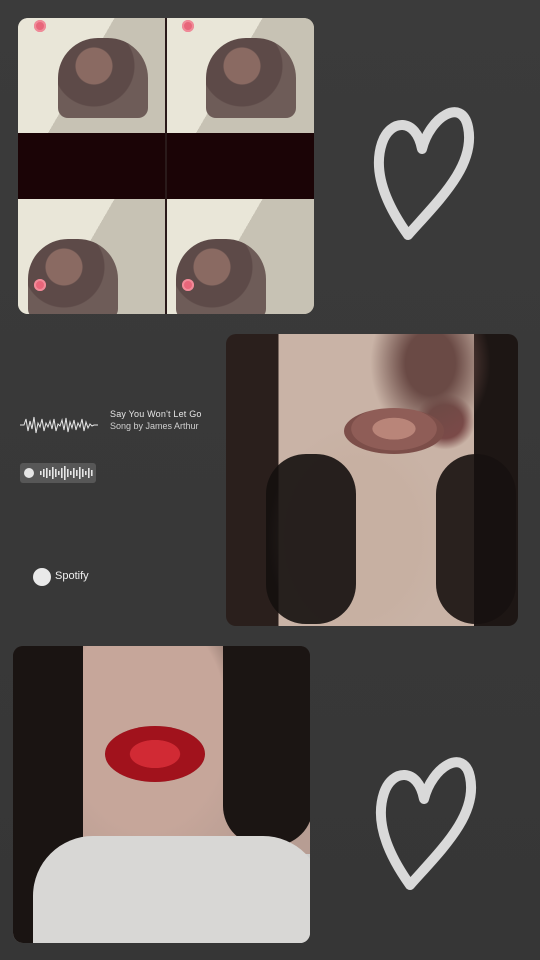 This screenshot has width=540, height=960. What do you see at coordinates (156, 414) in the screenshot?
I see `song-title: Say You Won't Let Go` at bounding box center [156, 414].